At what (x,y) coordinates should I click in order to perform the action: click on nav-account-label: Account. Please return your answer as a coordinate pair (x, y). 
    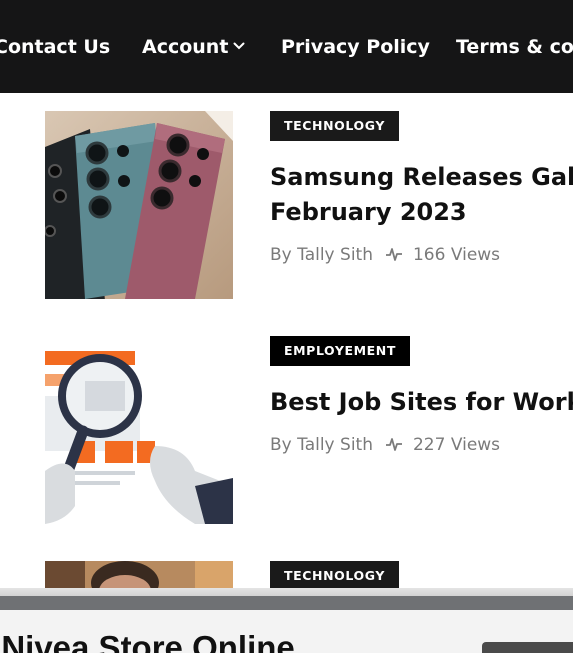
    Looking at the image, I should click on (185, 47).